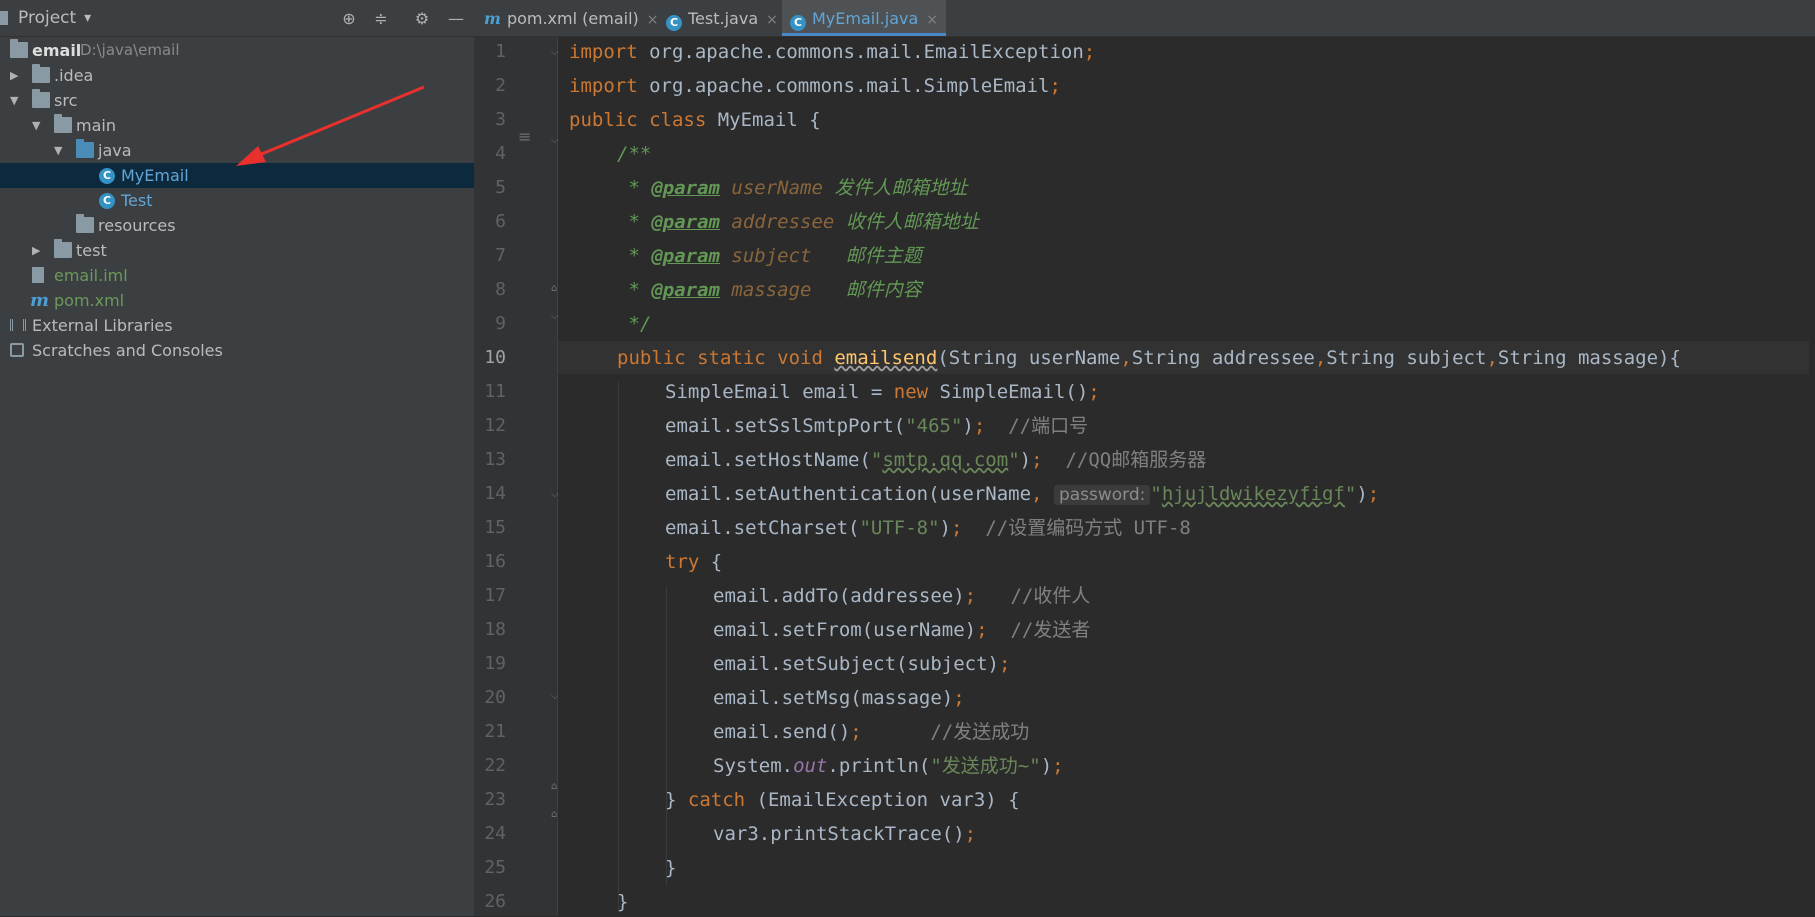  I want to click on tree-label: Scratches and Consoles, so click(127, 350).